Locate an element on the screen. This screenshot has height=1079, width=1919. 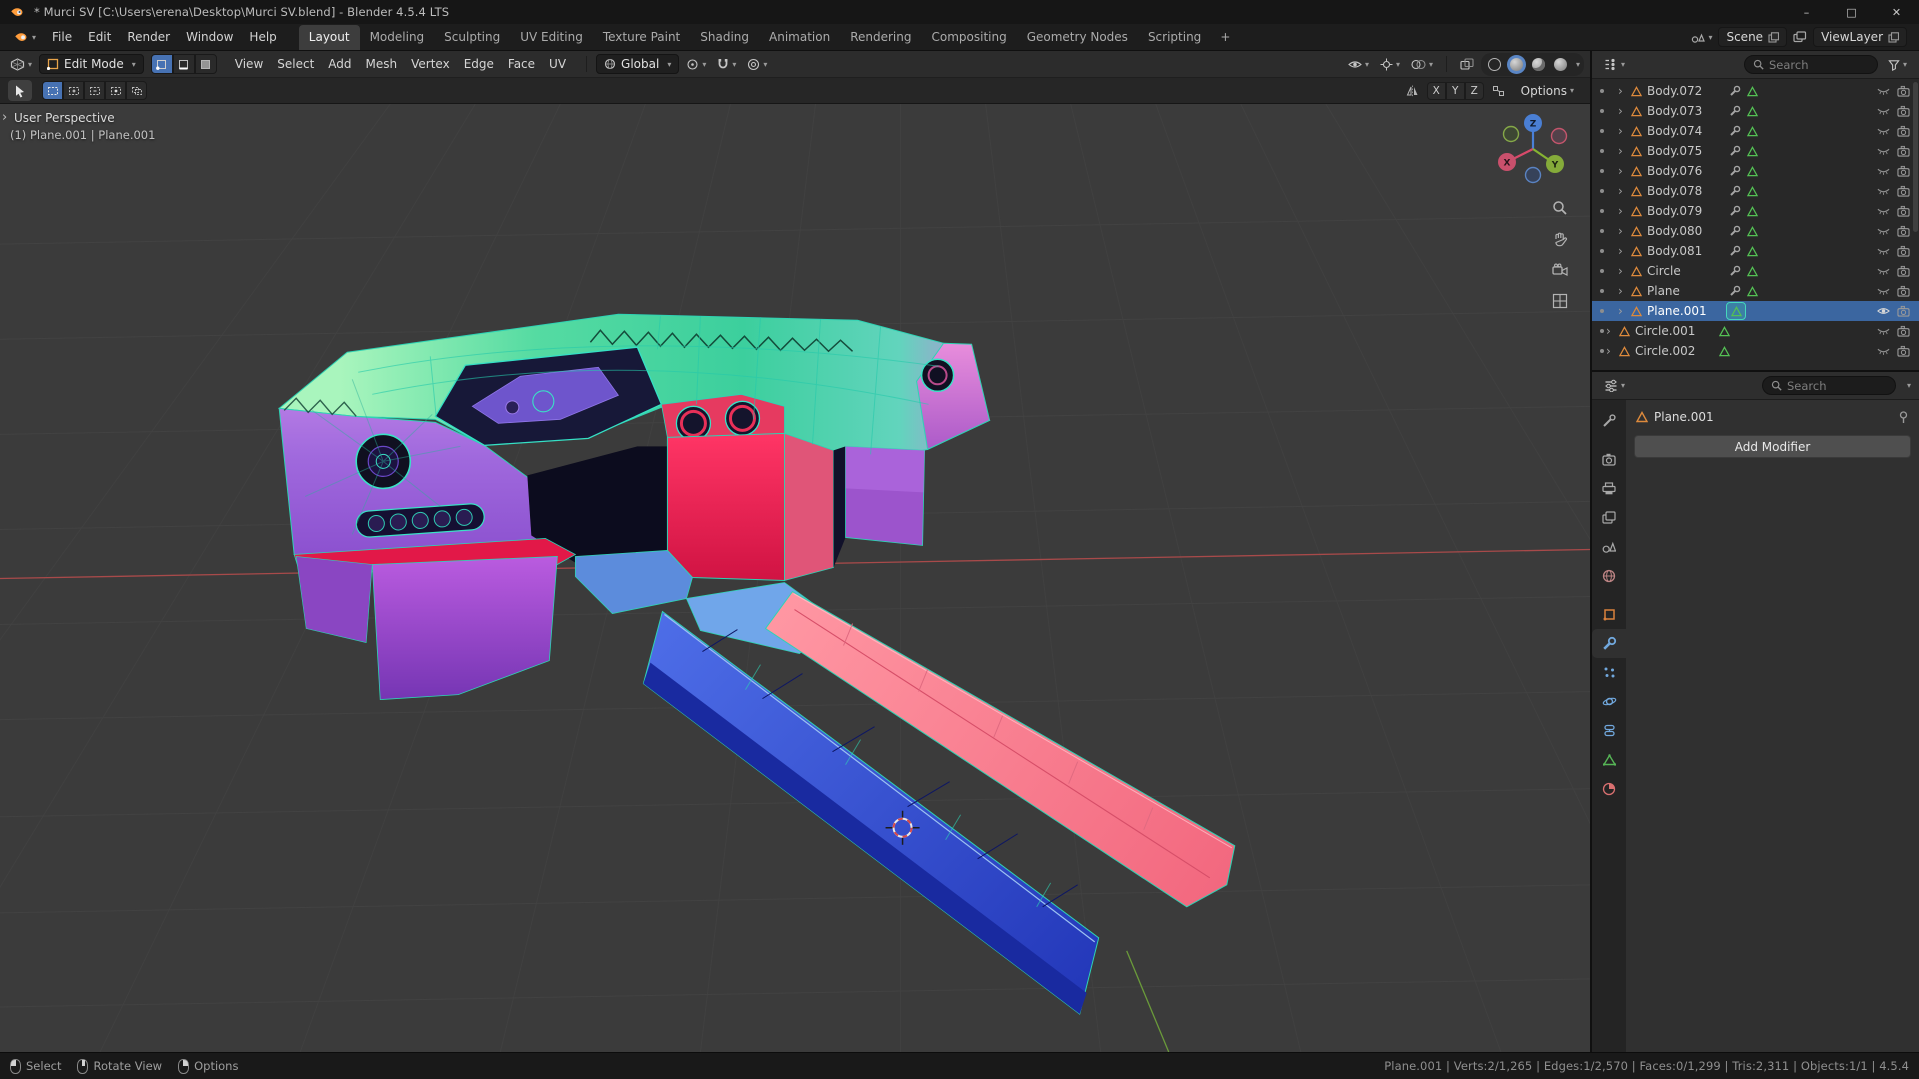
tab-modifiers is located at coordinates (1609, 643).